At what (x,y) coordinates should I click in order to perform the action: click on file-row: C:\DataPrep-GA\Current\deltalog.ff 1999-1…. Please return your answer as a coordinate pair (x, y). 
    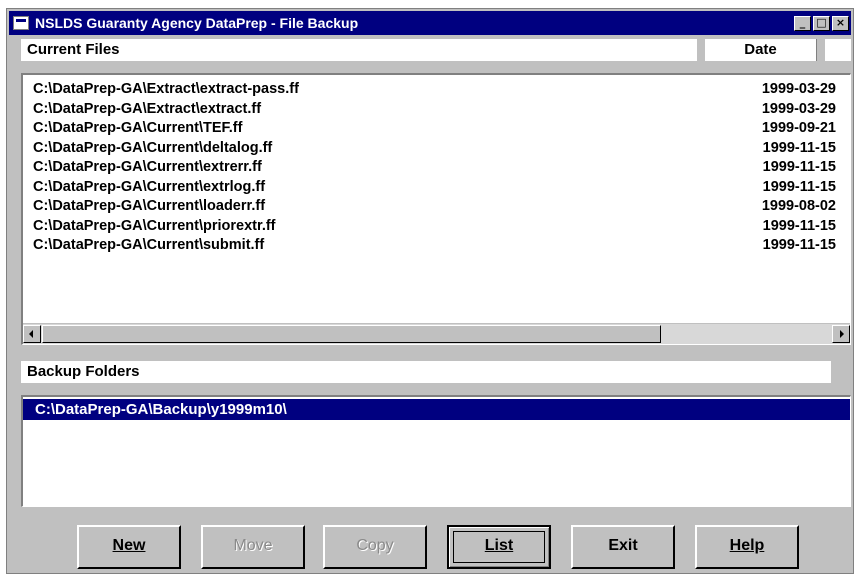
    Looking at the image, I should click on (434, 149).